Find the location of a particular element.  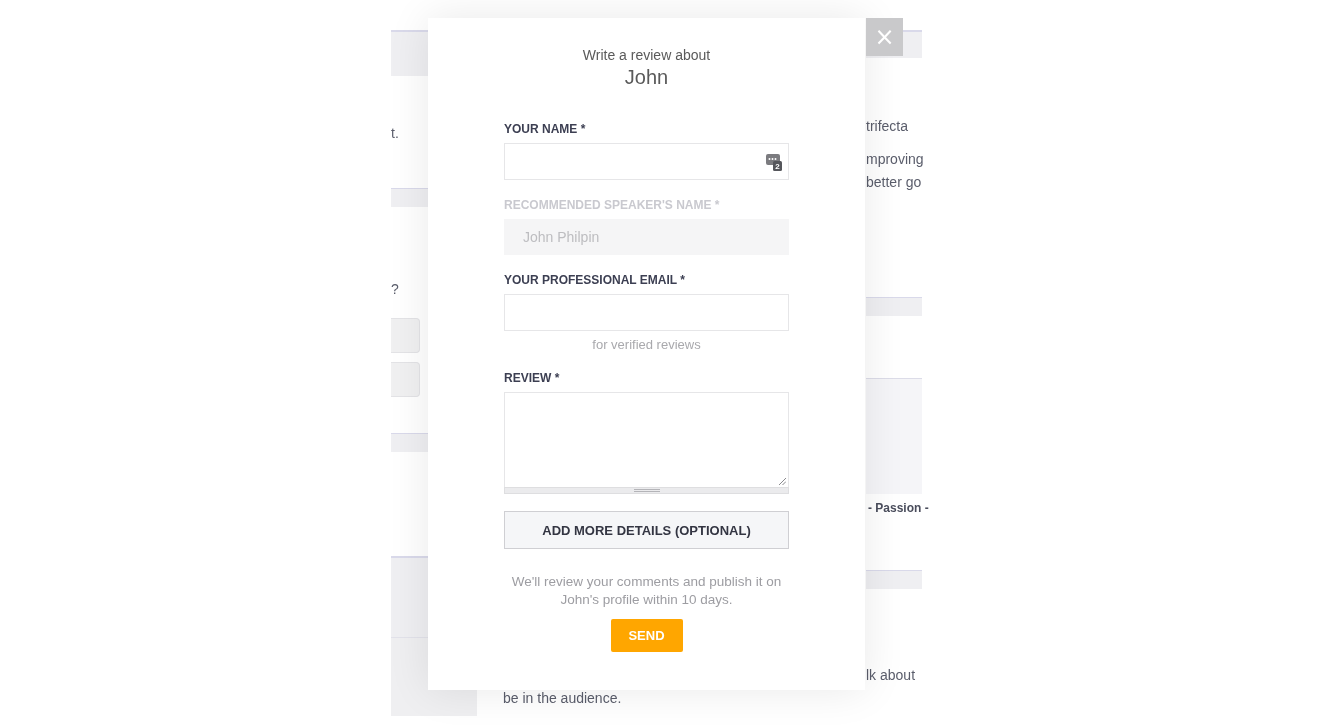

background-text: t. is located at coordinates (395, 133).